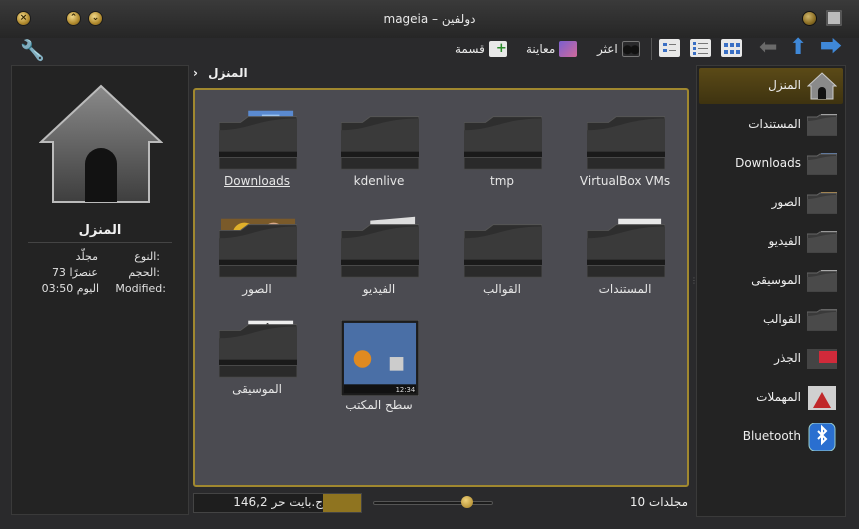 This screenshot has width=859, height=529. I want to click on place-label: Bluetooth, so click(771, 436).